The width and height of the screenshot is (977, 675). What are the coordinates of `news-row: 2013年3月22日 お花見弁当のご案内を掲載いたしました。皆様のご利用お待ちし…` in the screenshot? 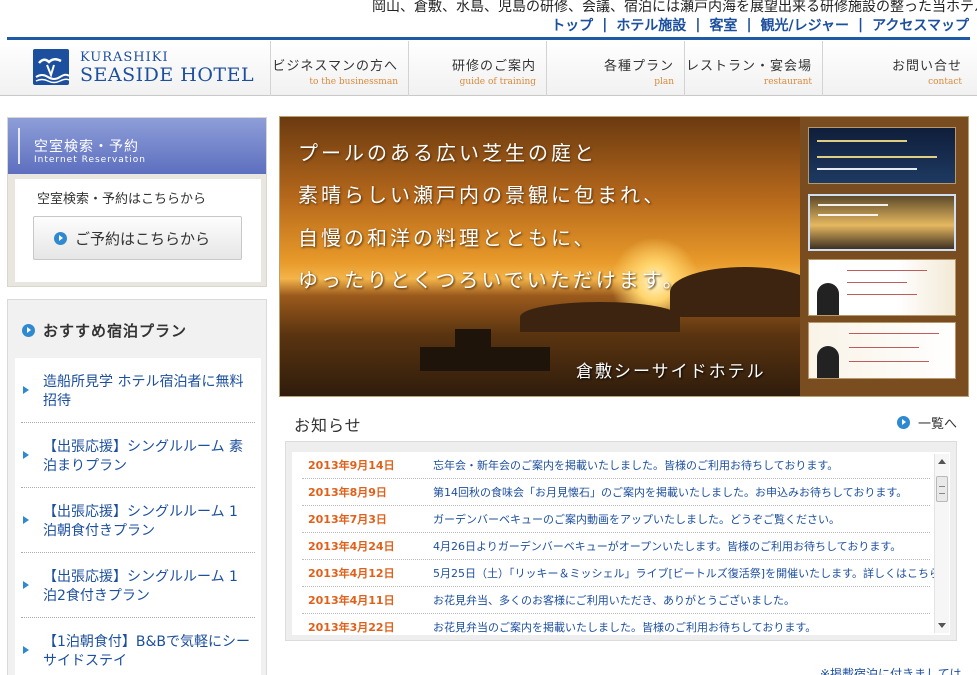 It's located at (616, 624).